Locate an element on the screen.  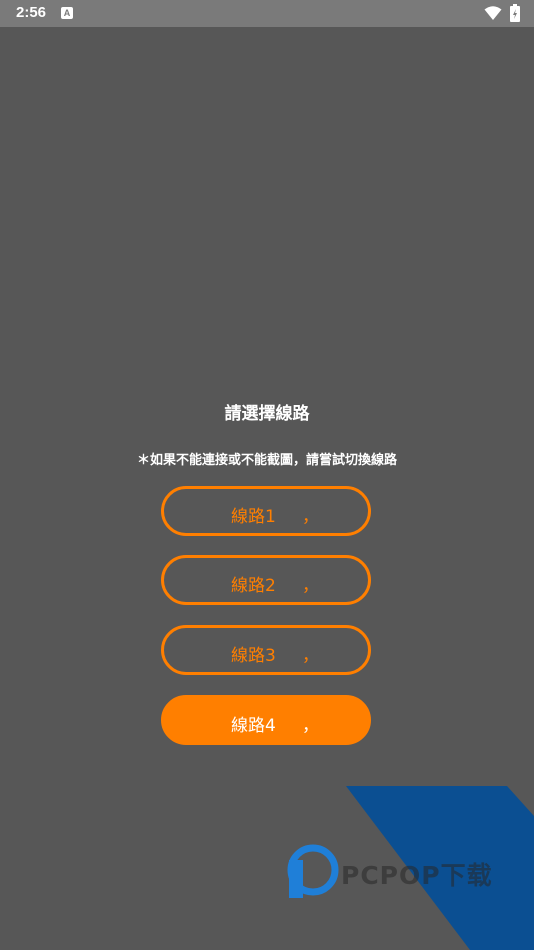
line-3-suffix: ， is located at coordinates (310, 656).